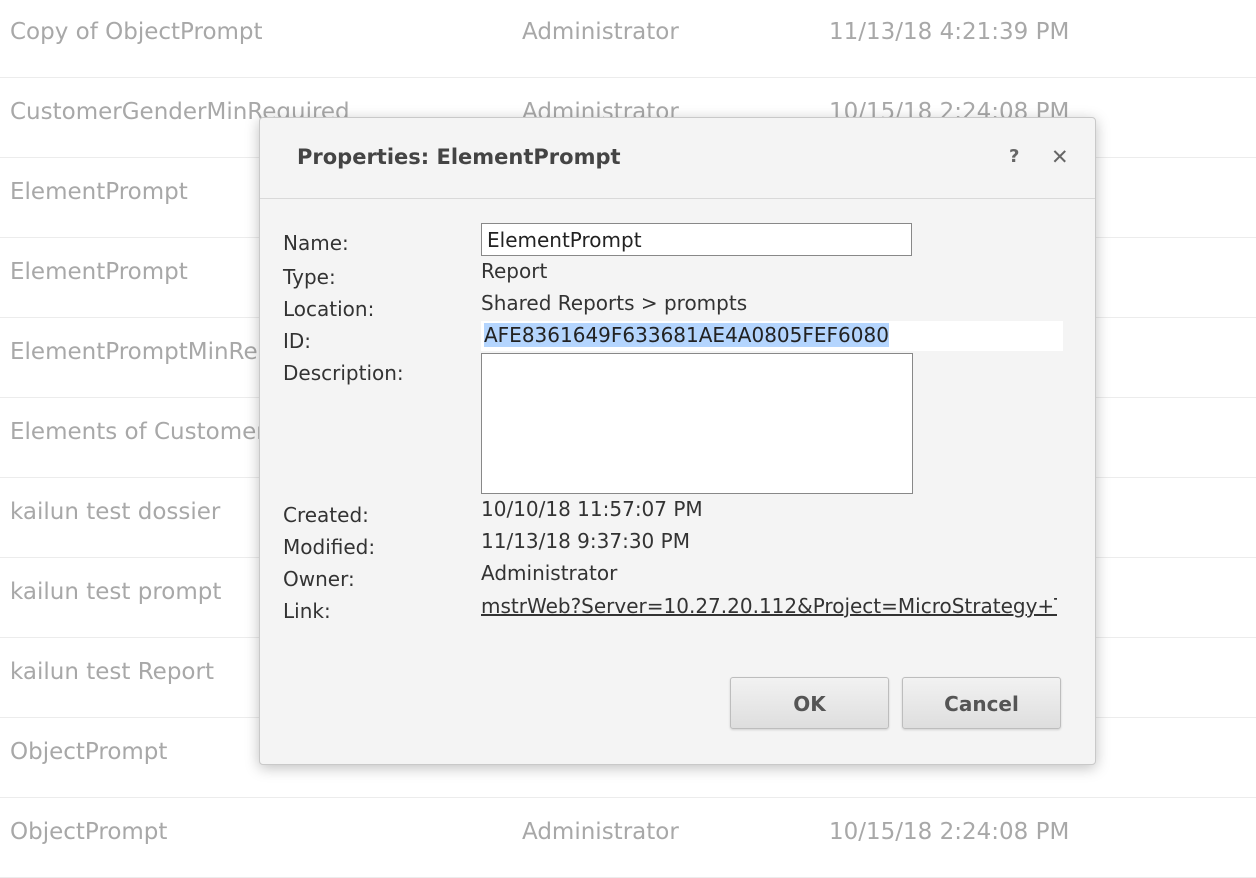  Describe the element at coordinates (696, 239) in the screenshot. I see `name-input` at that location.